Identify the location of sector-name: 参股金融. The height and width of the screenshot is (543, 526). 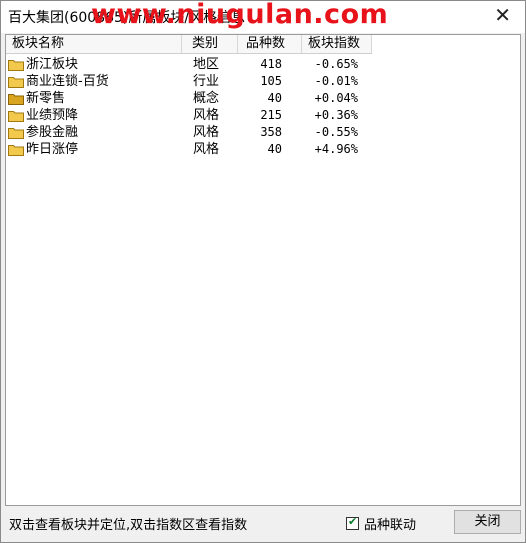
(52, 132).